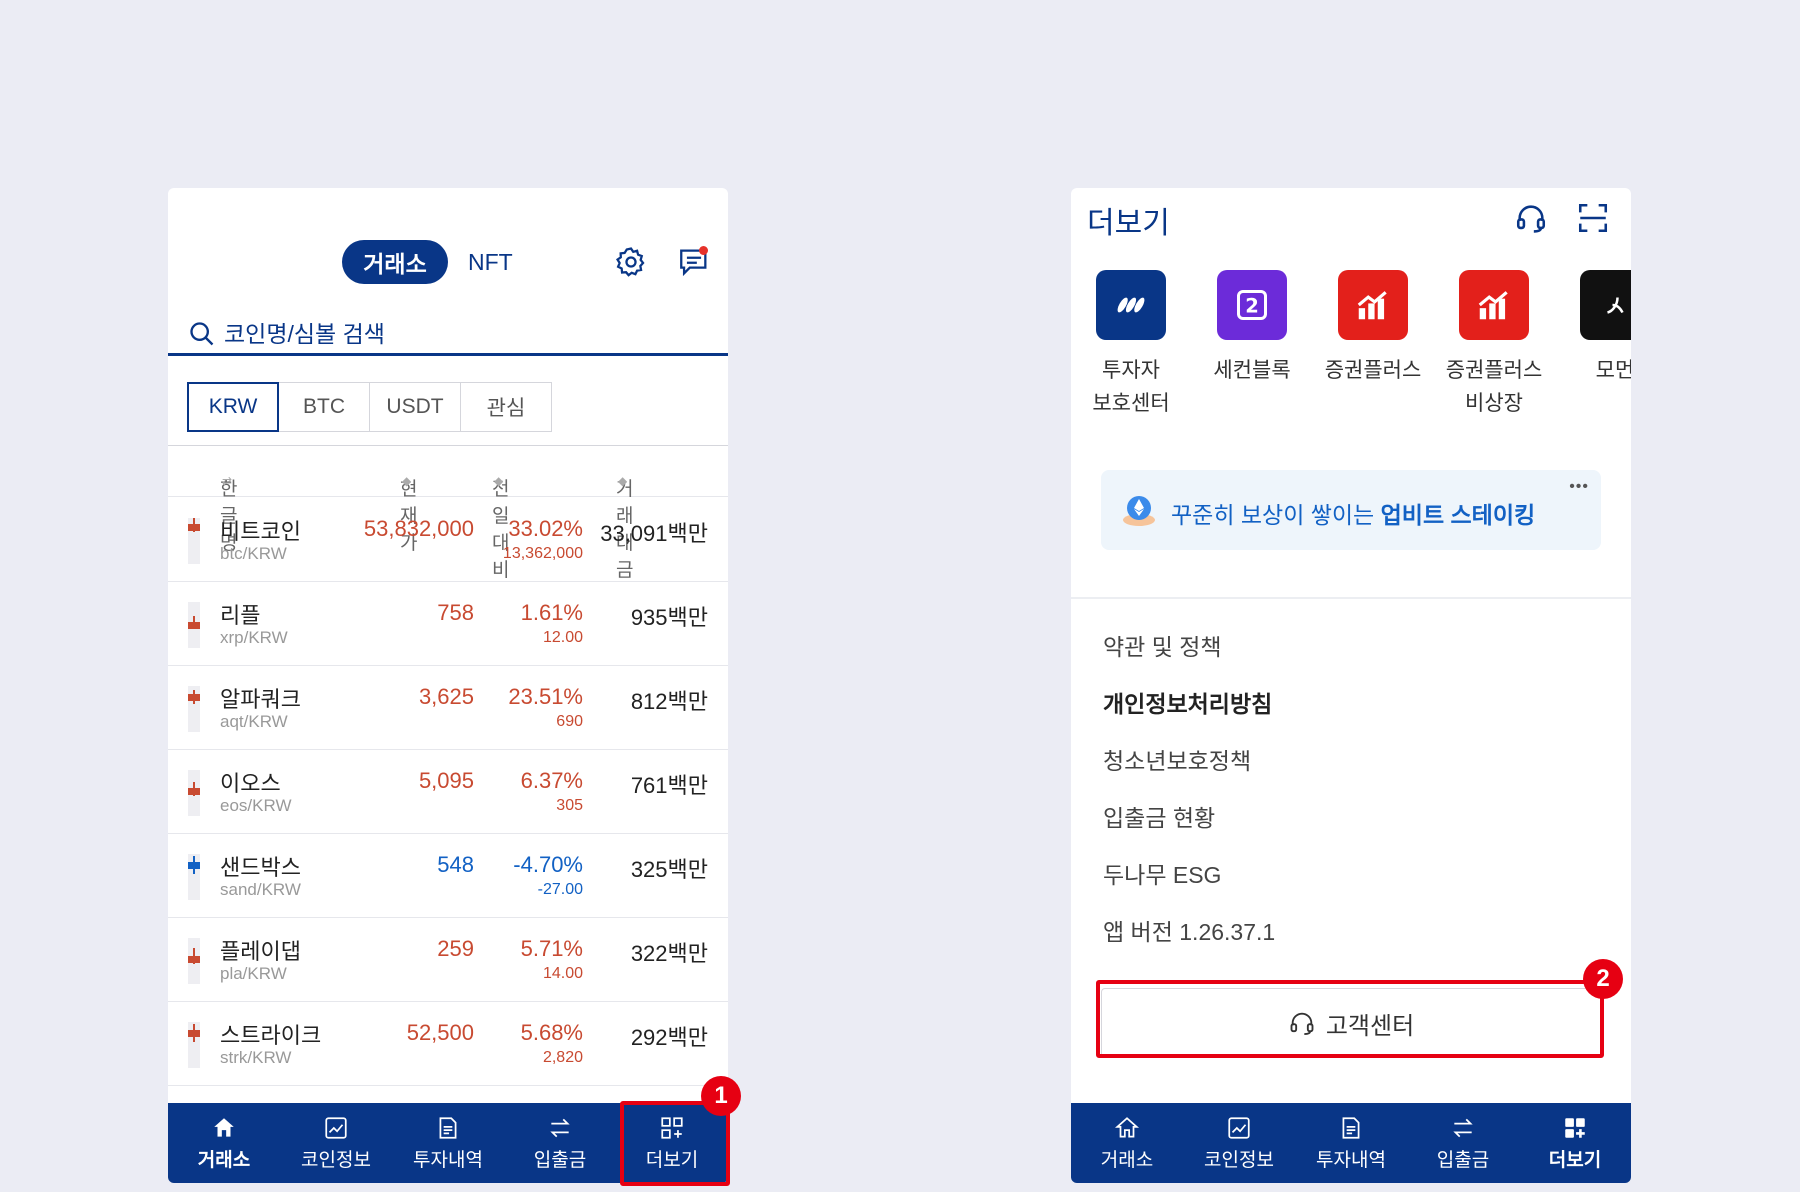 Image resolution: width=1800 pixels, height=1192 pixels. What do you see at coordinates (1189, 827) in the screenshot?
I see `menu-deposit-status: 입출금 현황` at bounding box center [1189, 827].